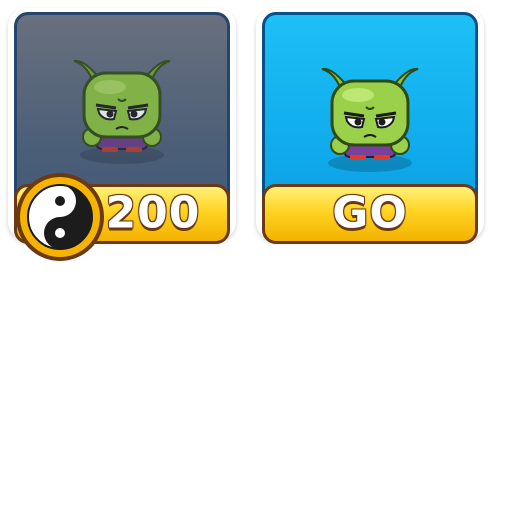 This screenshot has height=512, width=512. Describe the element at coordinates (60, 217) in the screenshot. I see `yin-yang-coin-icon` at that location.